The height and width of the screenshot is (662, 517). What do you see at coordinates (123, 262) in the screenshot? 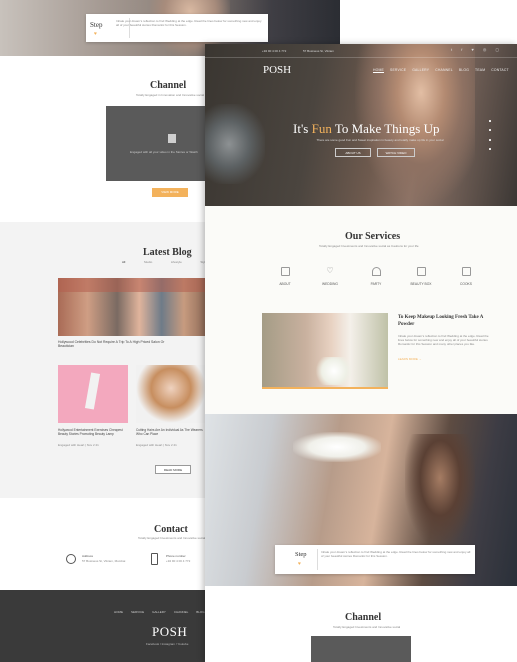
I see `blog-filter-all: All` at bounding box center [123, 262].